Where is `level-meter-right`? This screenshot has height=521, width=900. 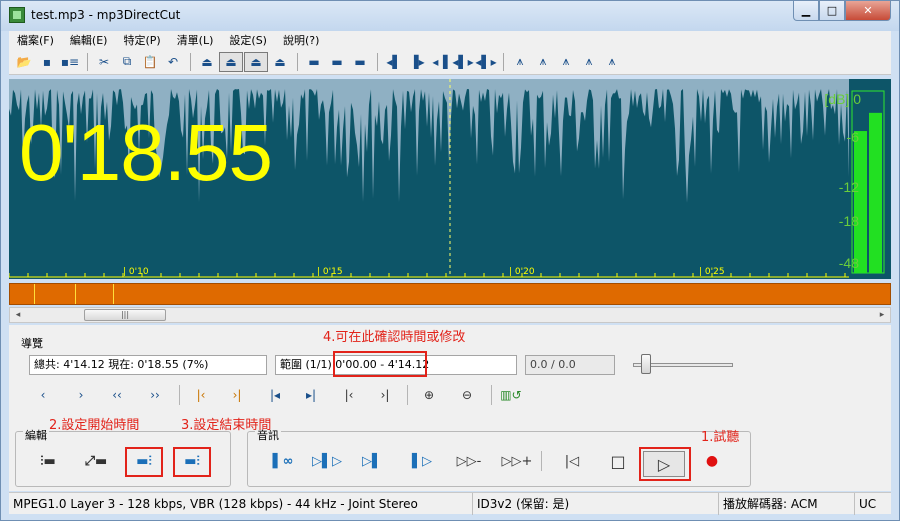
level-meter-right is located at coordinates (875, 192).